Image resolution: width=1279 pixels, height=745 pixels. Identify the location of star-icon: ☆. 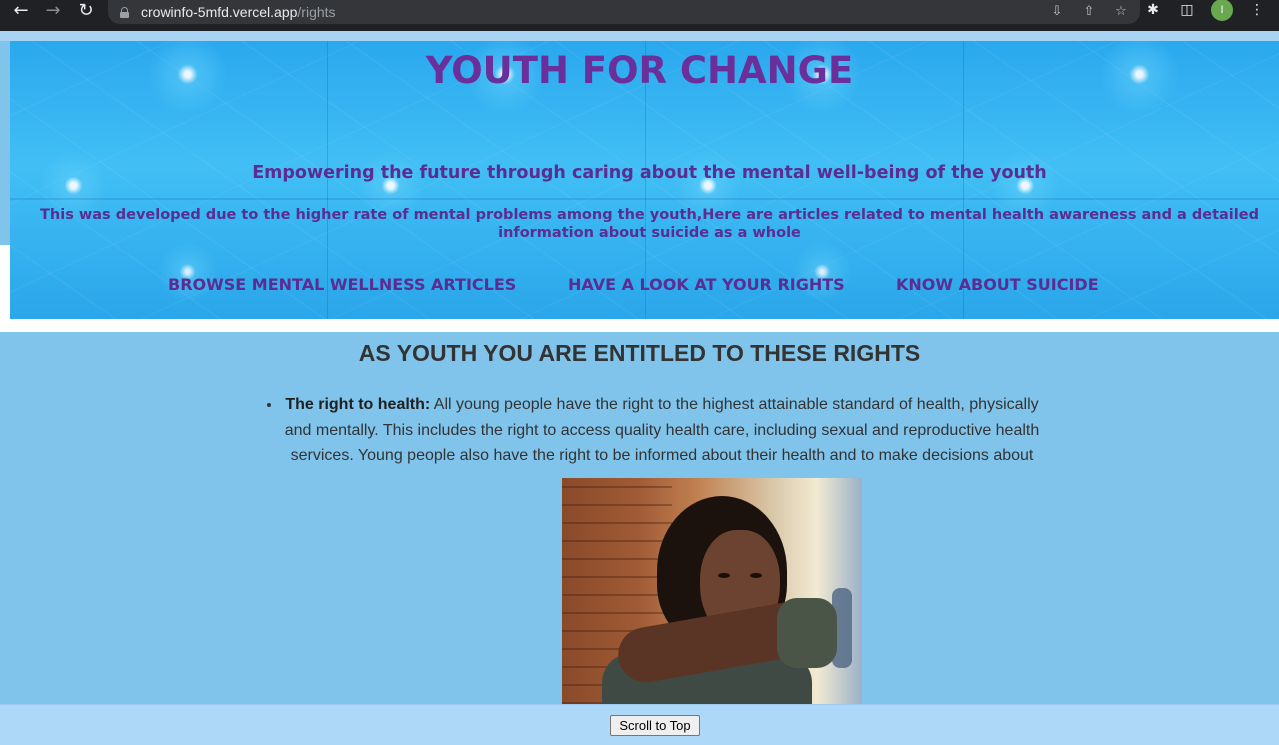
(1121, 11).